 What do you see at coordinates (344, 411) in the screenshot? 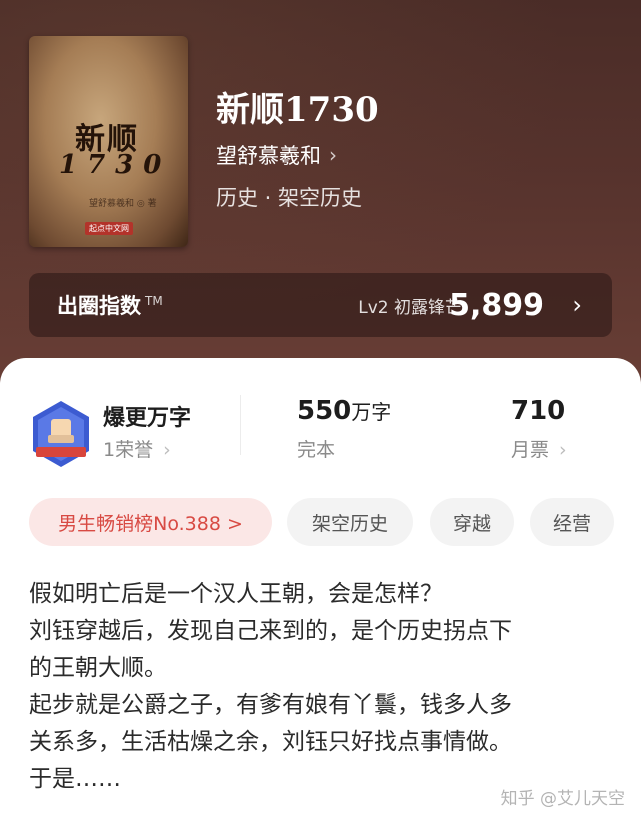
I see `word-count: 550万字` at bounding box center [344, 411].